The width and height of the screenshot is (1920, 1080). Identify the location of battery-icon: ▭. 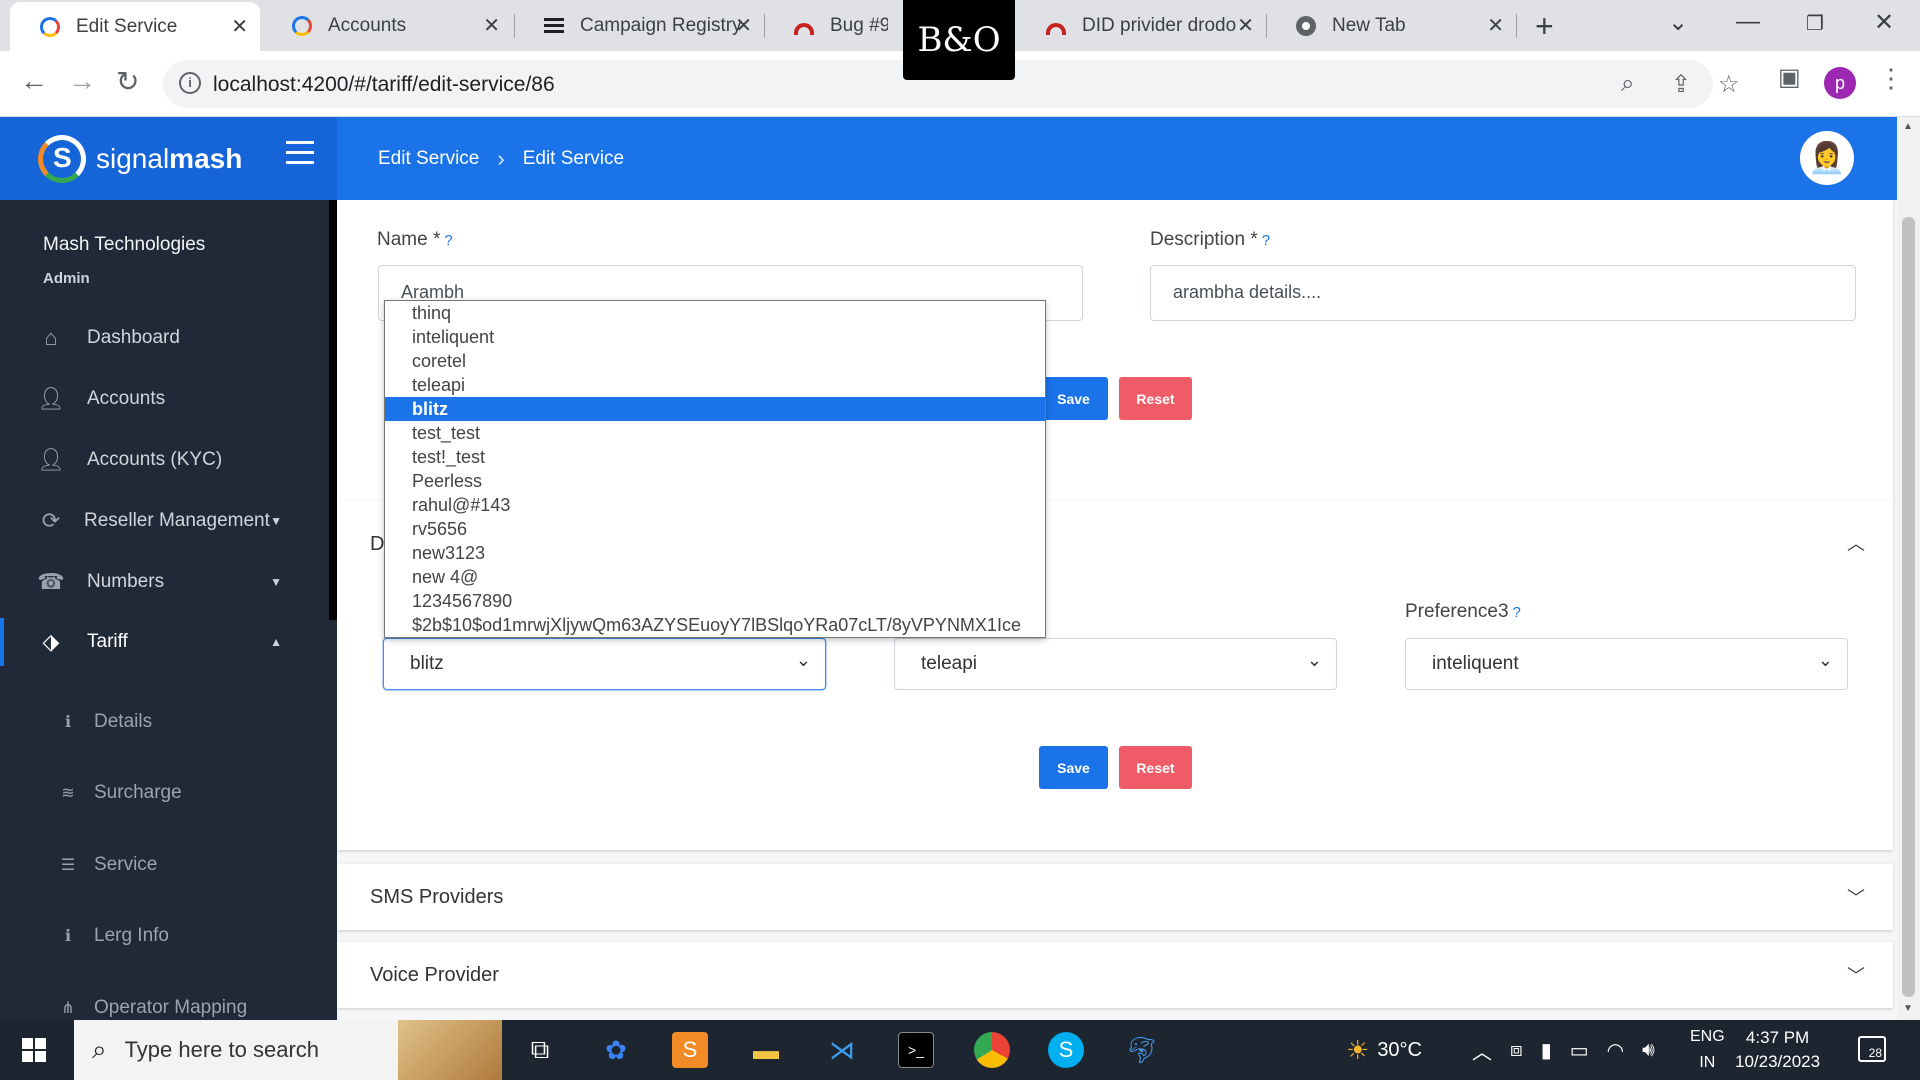
(1579, 1050).